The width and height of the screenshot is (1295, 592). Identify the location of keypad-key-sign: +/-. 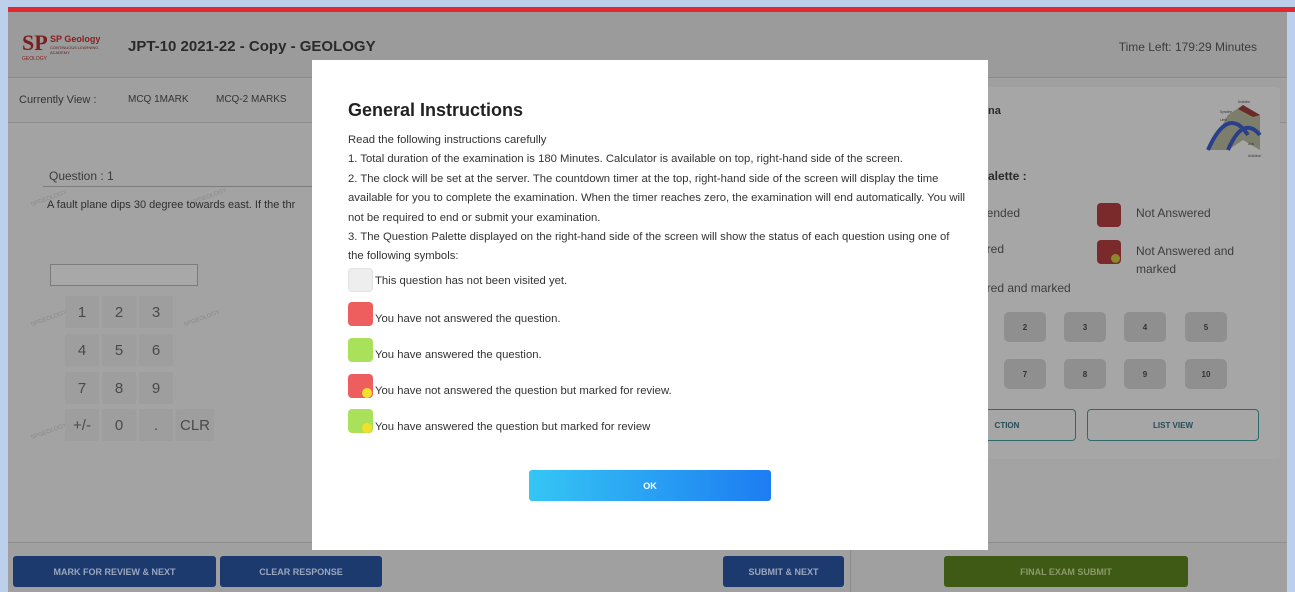
(82, 425).